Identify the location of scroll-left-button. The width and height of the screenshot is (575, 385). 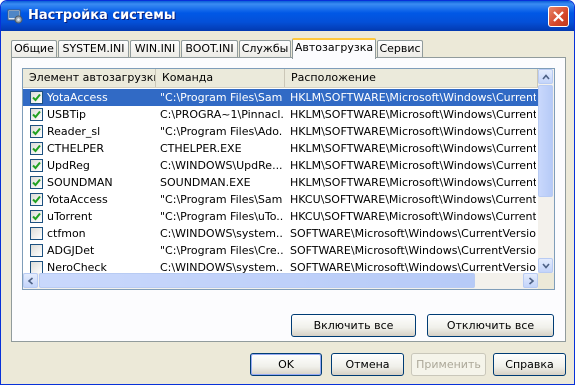
(30, 280).